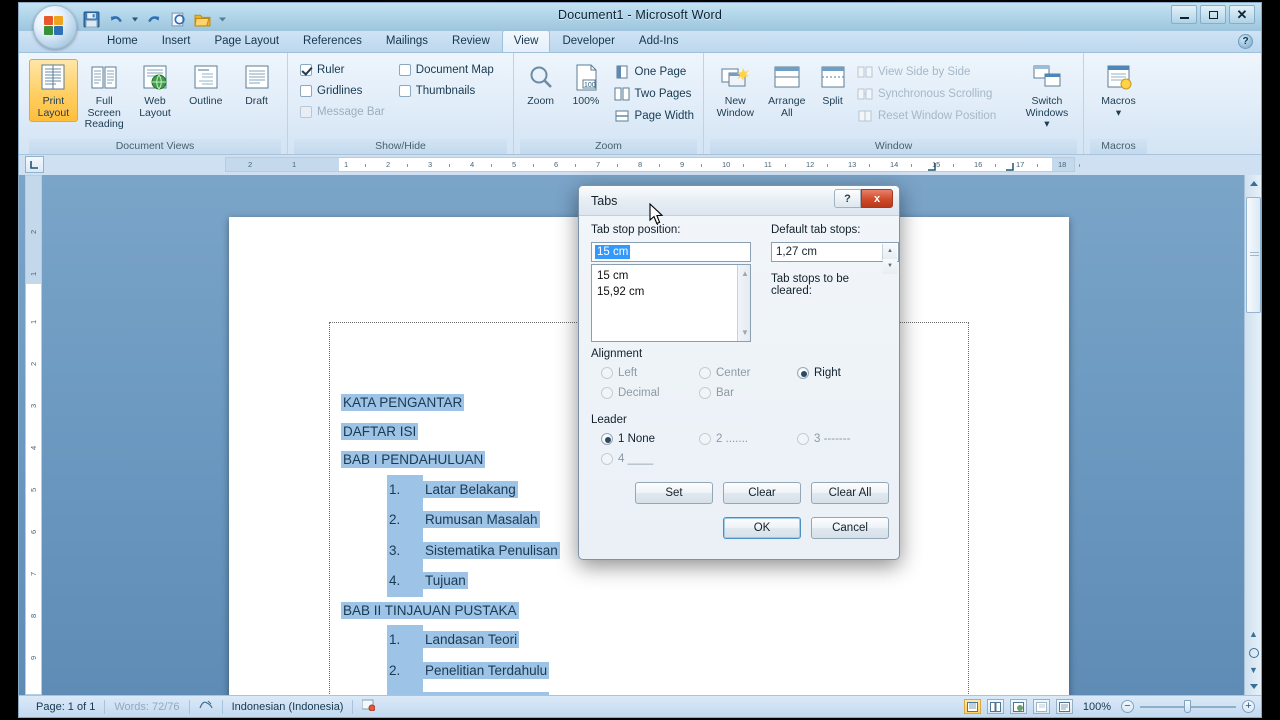  I want to click on record-macro-icon, so click(368, 706).